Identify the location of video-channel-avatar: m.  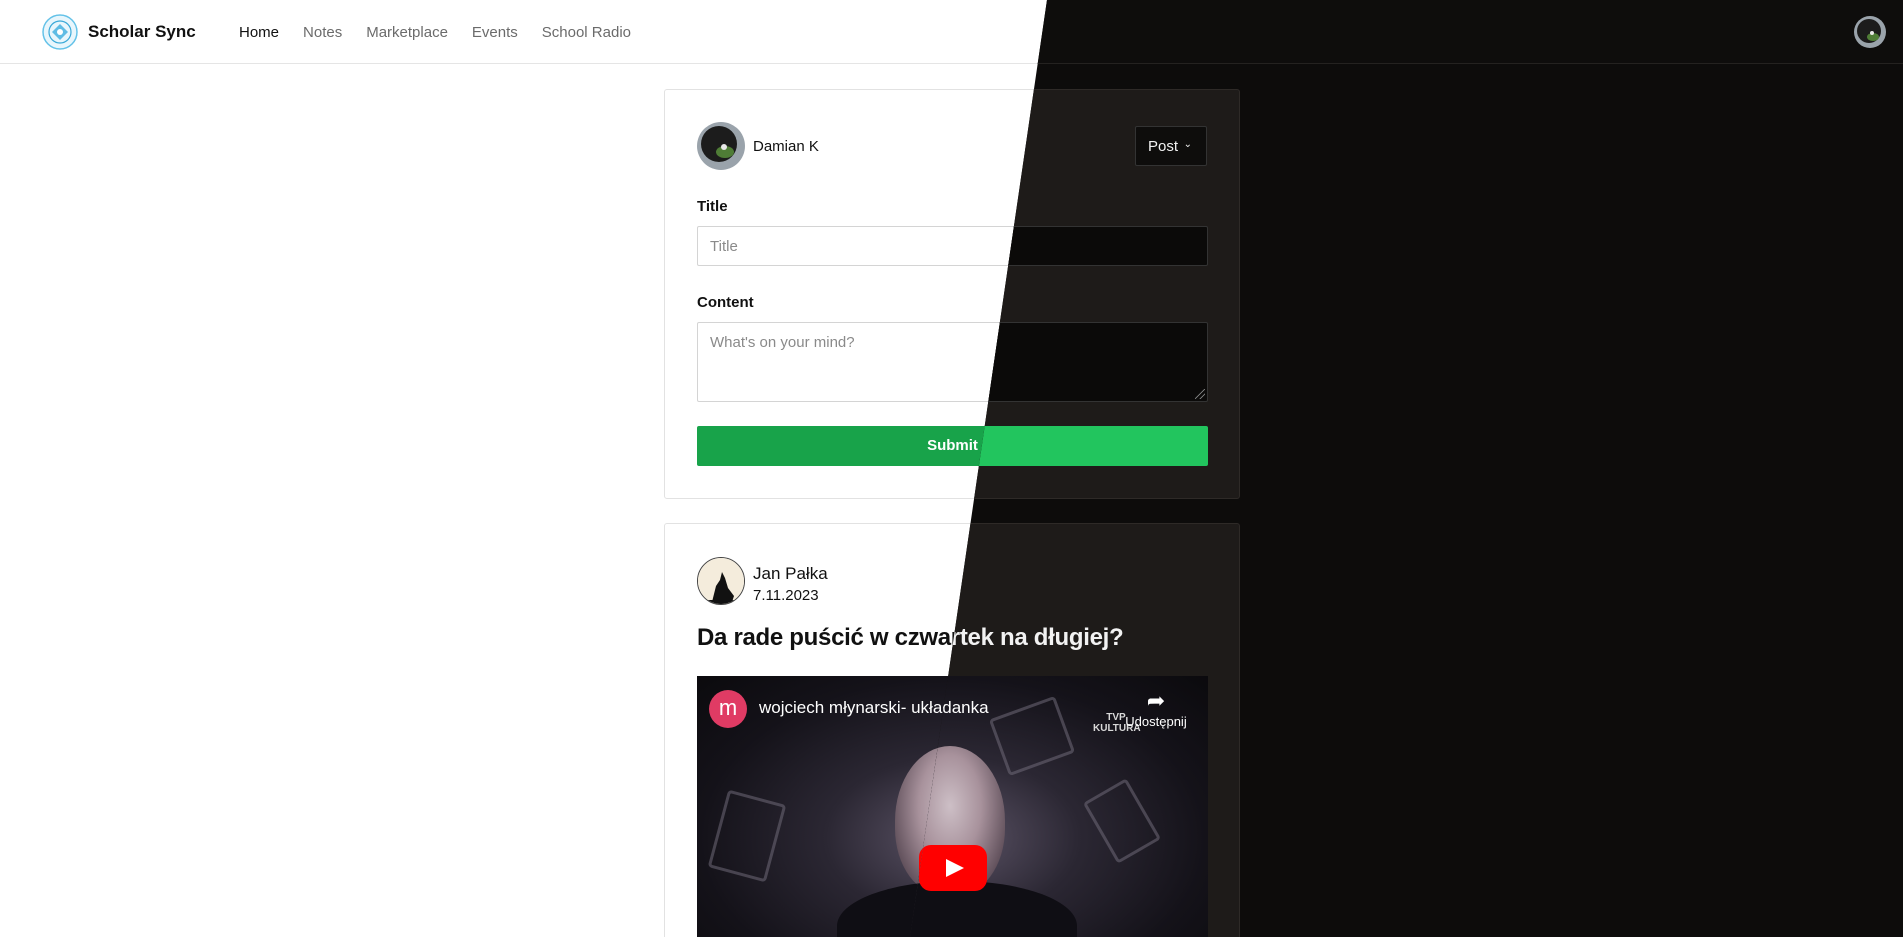
(728, 709).